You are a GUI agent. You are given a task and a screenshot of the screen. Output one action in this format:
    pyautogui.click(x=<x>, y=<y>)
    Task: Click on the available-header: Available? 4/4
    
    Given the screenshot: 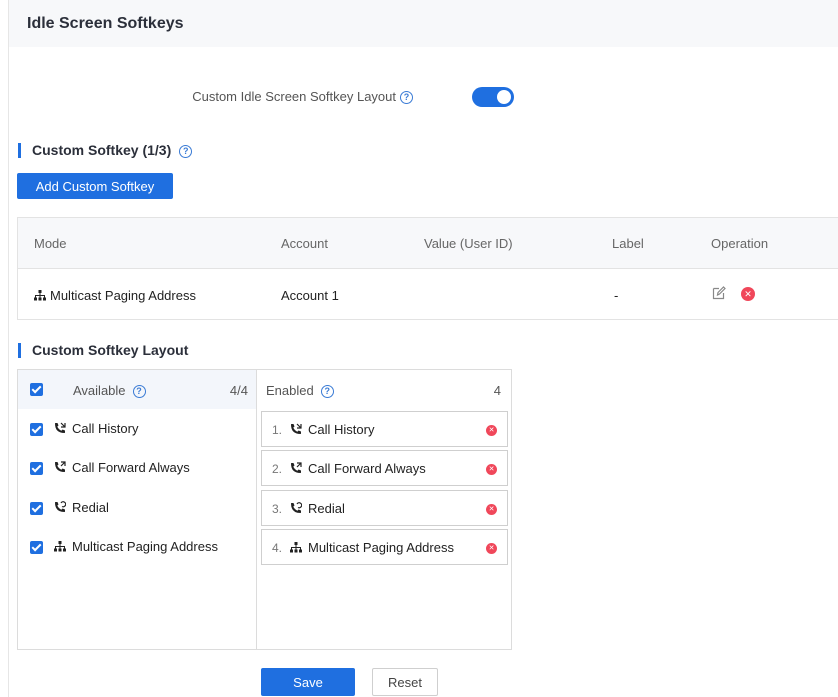 What is the action you would take?
    pyautogui.click(x=137, y=389)
    